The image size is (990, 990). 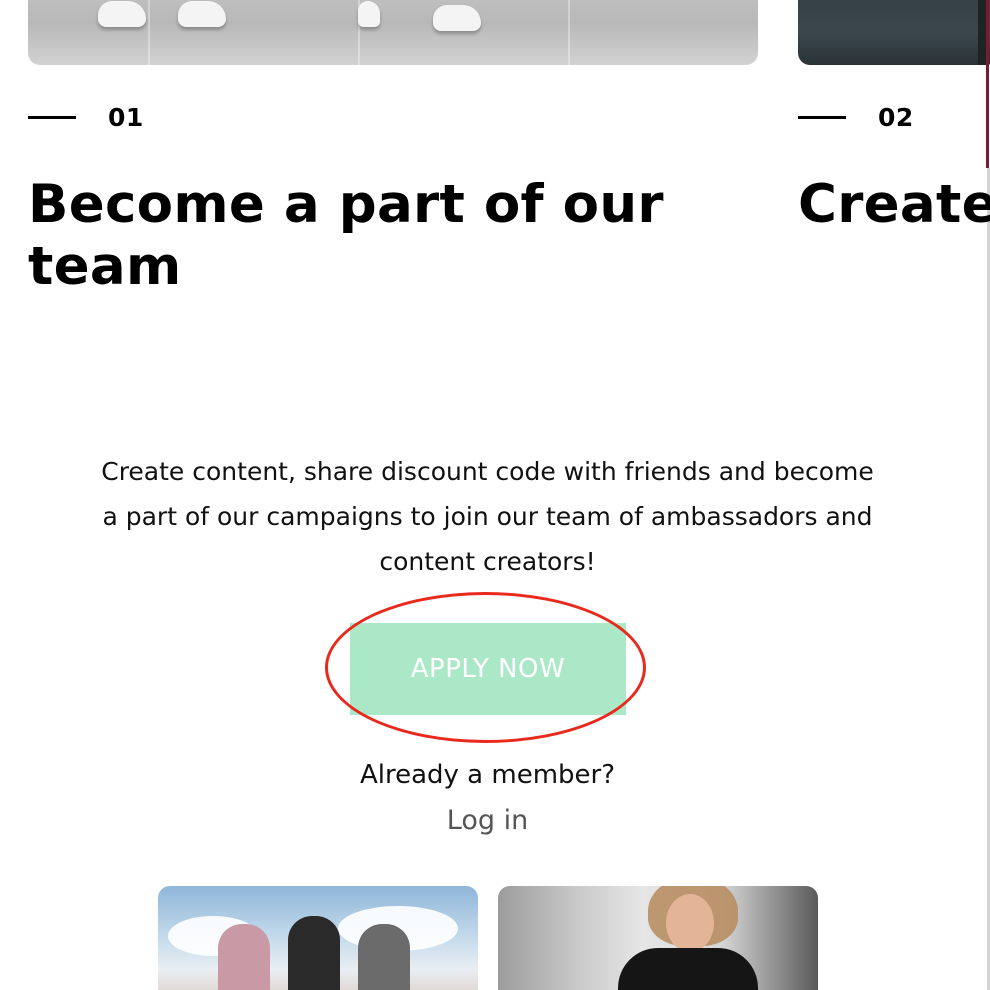 What do you see at coordinates (487, 775) in the screenshot?
I see `already-member-text: Already a member?` at bounding box center [487, 775].